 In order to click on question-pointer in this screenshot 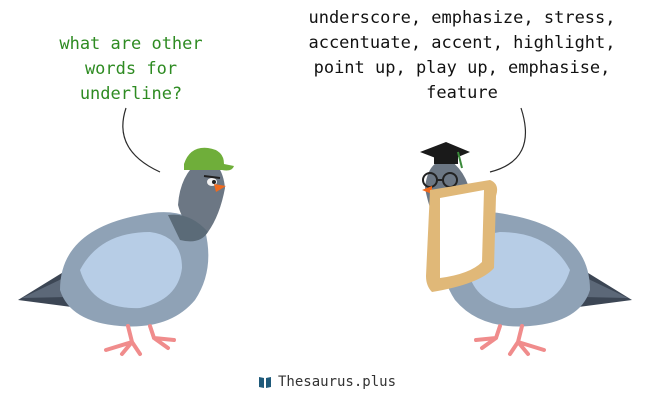, I will do `click(141, 140)`.